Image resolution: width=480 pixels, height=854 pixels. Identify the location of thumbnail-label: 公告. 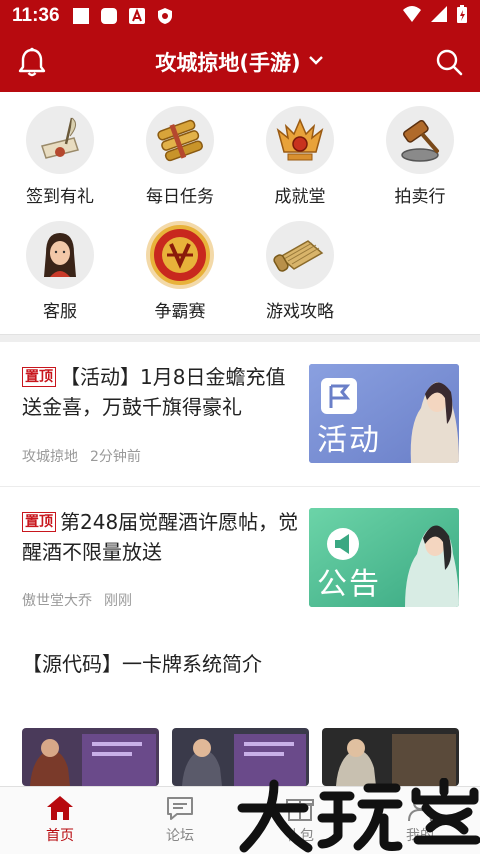
(349, 584).